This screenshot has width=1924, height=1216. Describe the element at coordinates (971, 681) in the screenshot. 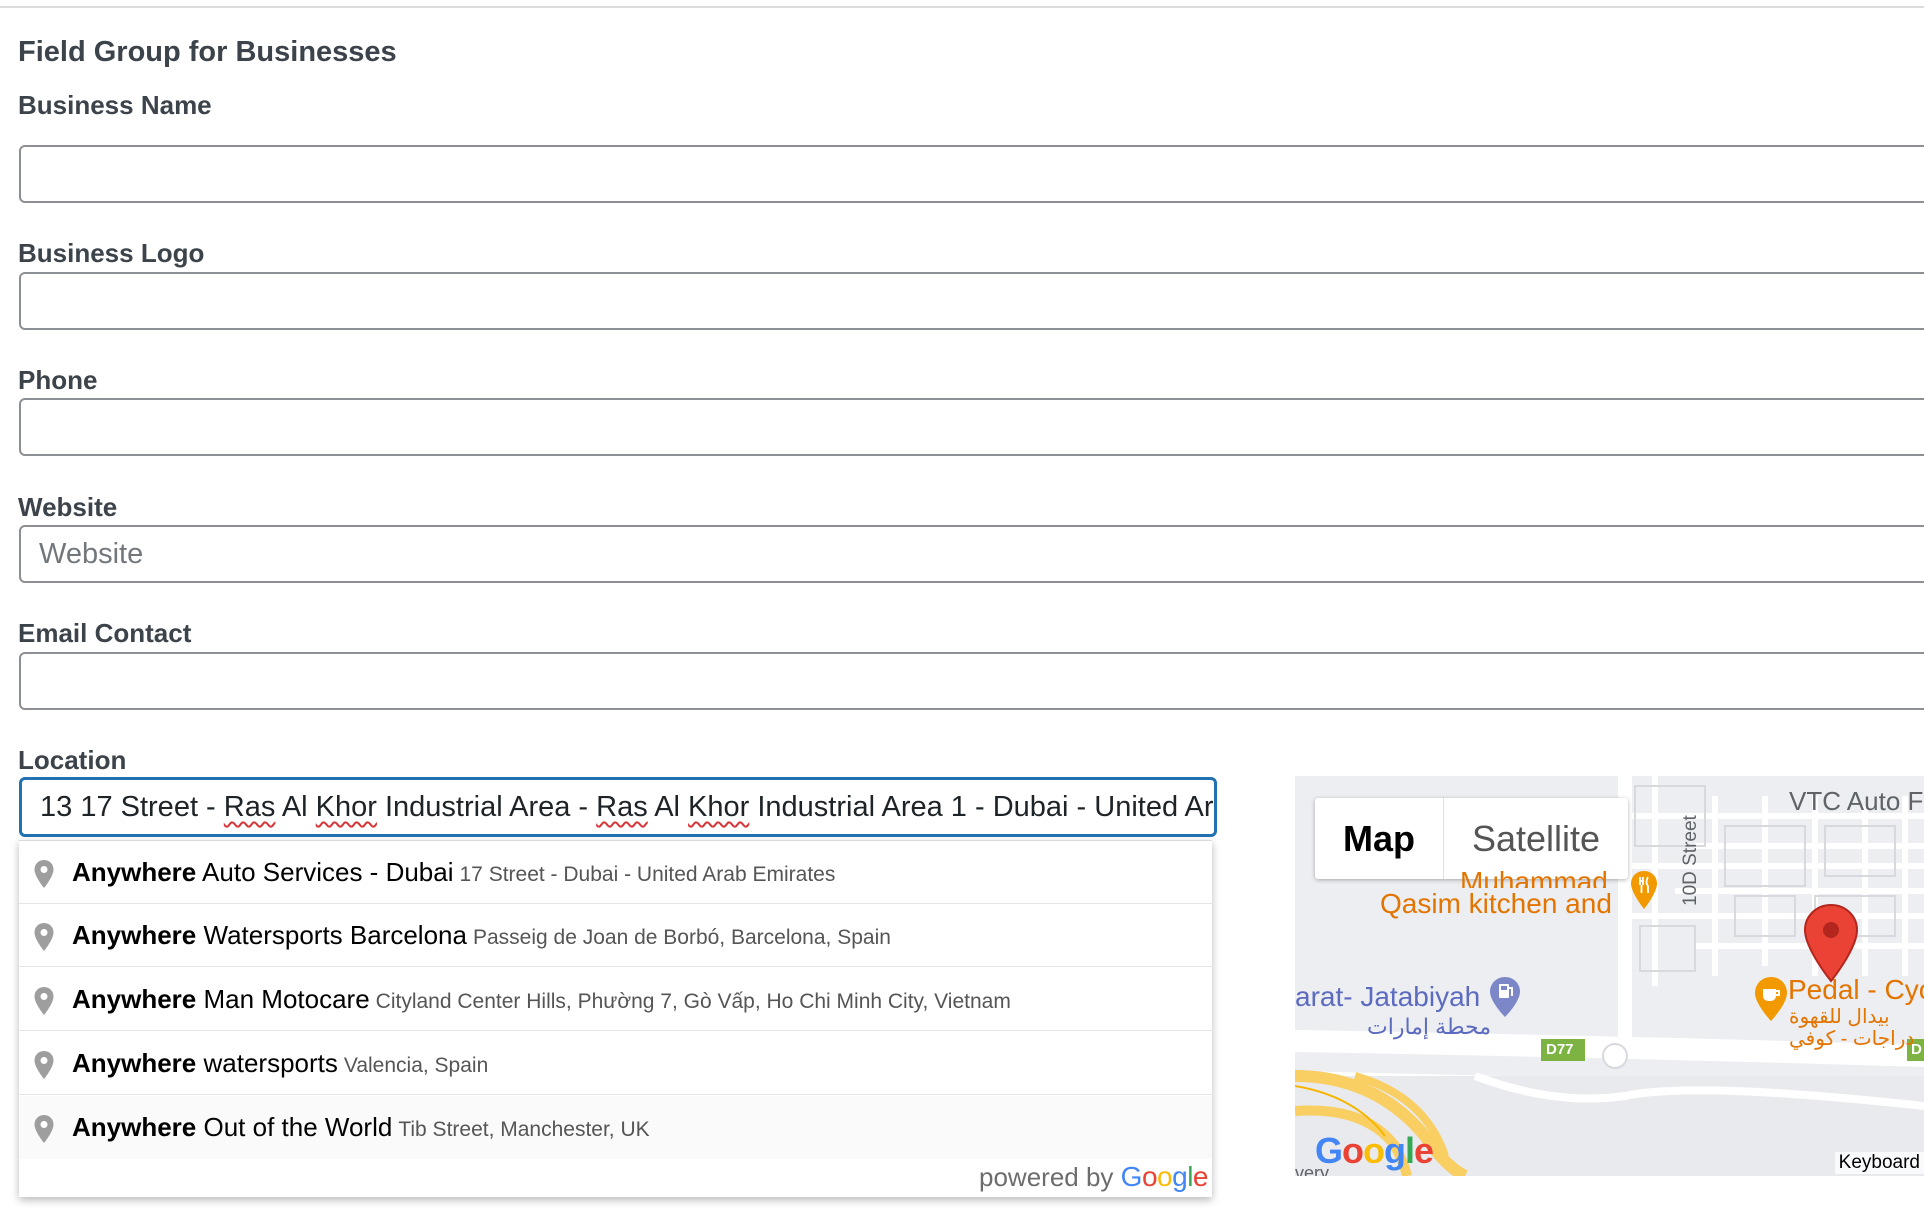

I see `email-contact-input` at that location.